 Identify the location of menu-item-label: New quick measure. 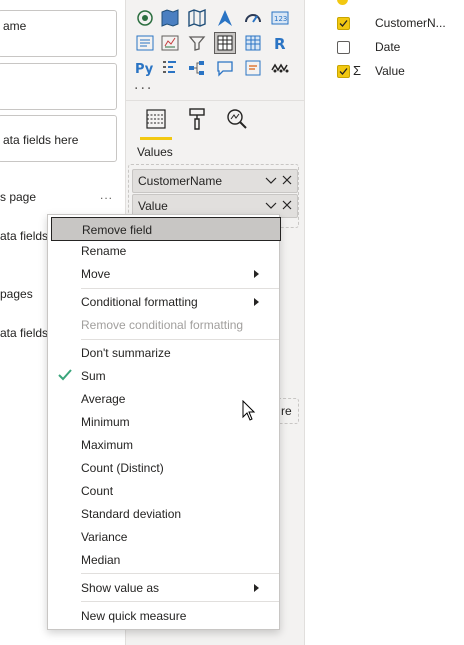
(134, 616).